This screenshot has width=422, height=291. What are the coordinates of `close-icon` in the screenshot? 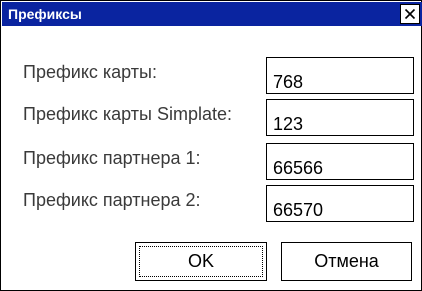 It's located at (410, 14).